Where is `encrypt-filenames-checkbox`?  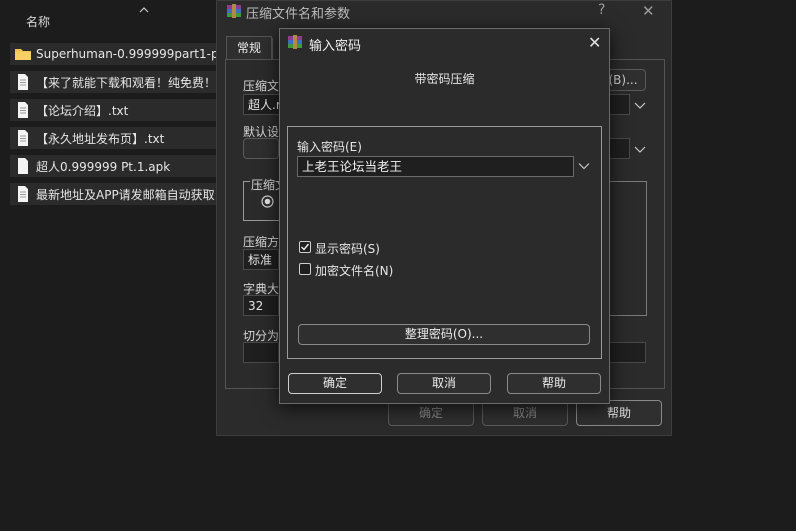 encrypt-filenames-checkbox is located at coordinates (305, 269).